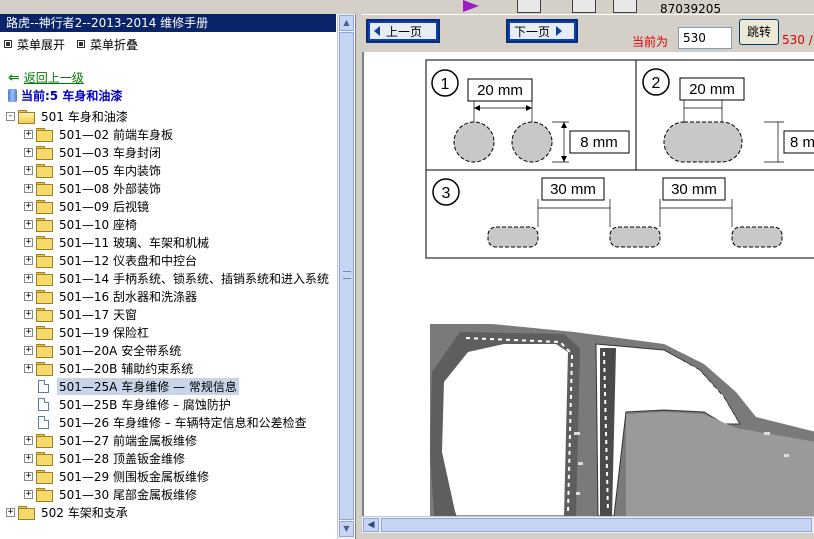 The height and width of the screenshot is (539, 814). I want to click on tree-item: +501—28 顶盖钣金维修, so click(171, 458).